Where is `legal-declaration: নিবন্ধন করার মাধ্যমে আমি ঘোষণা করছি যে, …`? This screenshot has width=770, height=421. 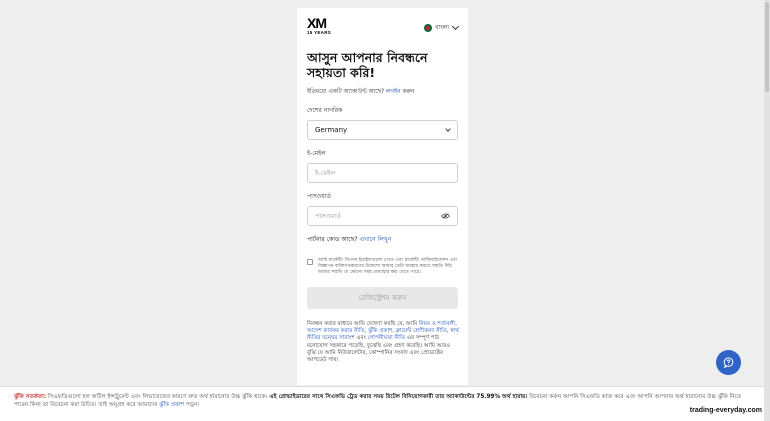
legal-declaration: নিবন্ধন করার মাধ্যমে আমি ঘোষণা করছি যে, … is located at coordinates (383, 343).